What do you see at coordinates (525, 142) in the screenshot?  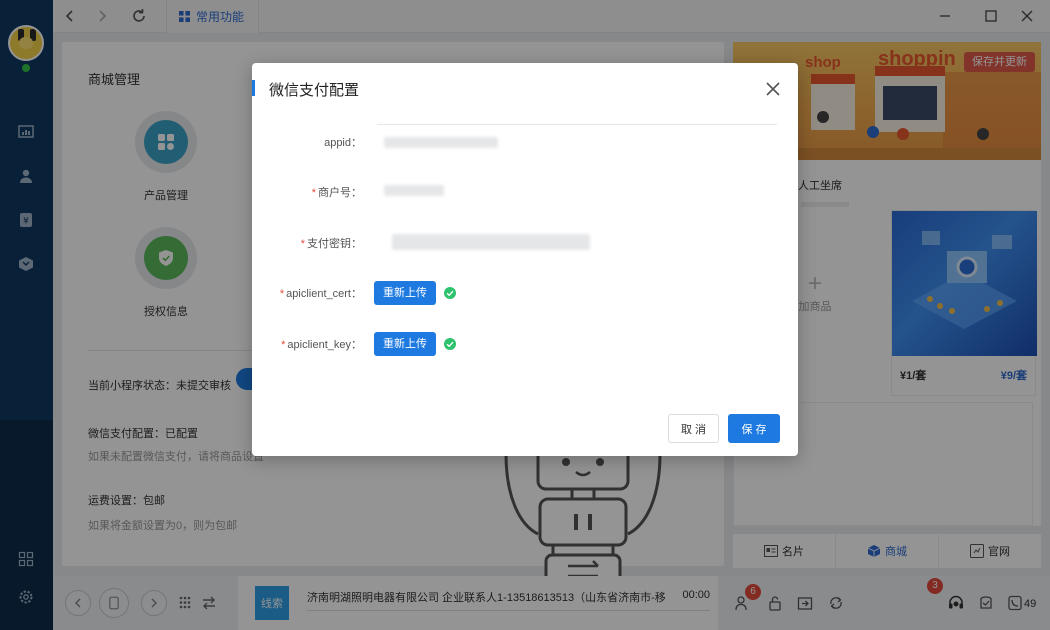 I see `appid-row: appid：` at bounding box center [525, 142].